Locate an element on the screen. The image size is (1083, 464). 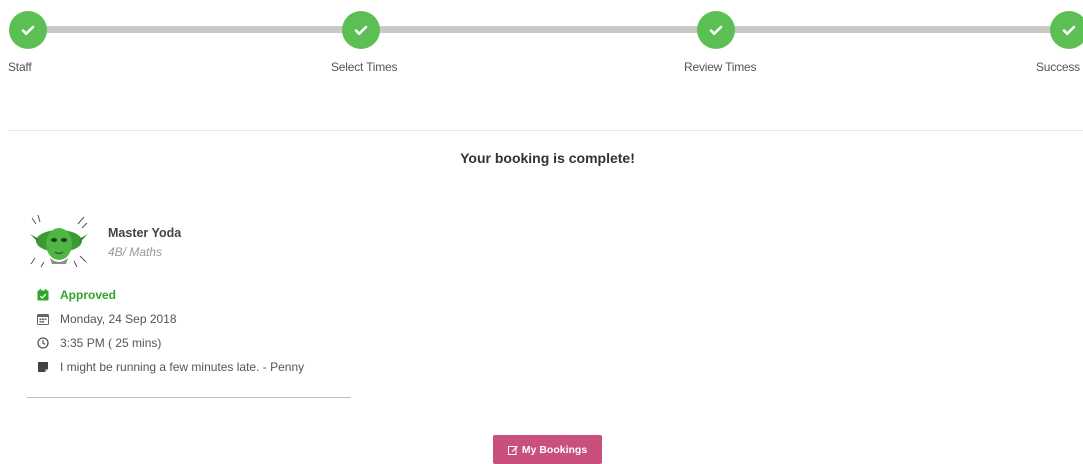
booking-date-text: Monday, 24 Sep 2018 is located at coordinates (118, 319).